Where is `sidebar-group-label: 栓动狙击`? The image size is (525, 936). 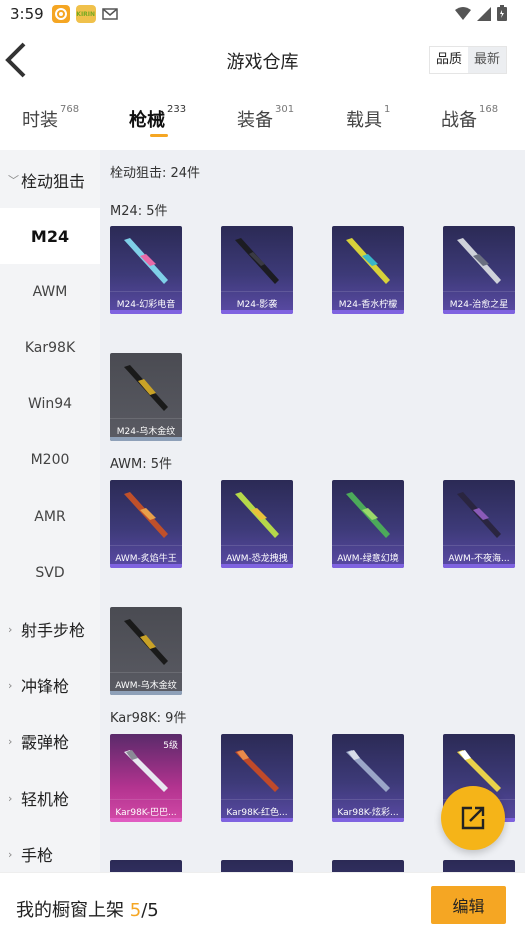 sidebar-group-label: 栓动狙击 is located at coordinates (53, 181).